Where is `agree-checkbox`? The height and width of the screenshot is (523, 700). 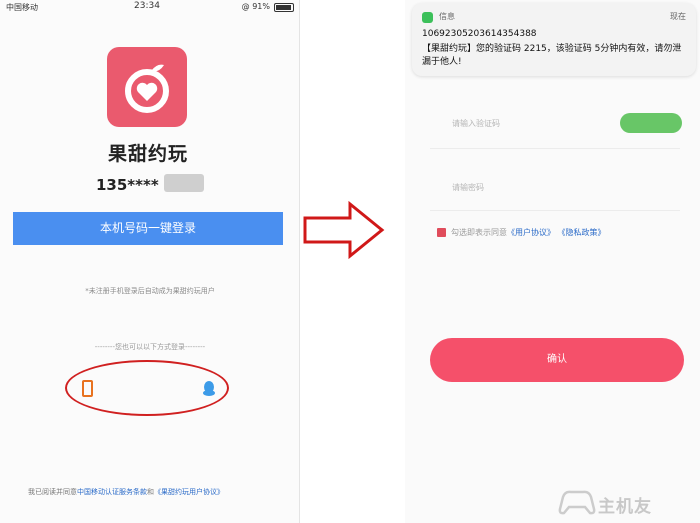 agree-checkbox is located at coordinates (441, 232).